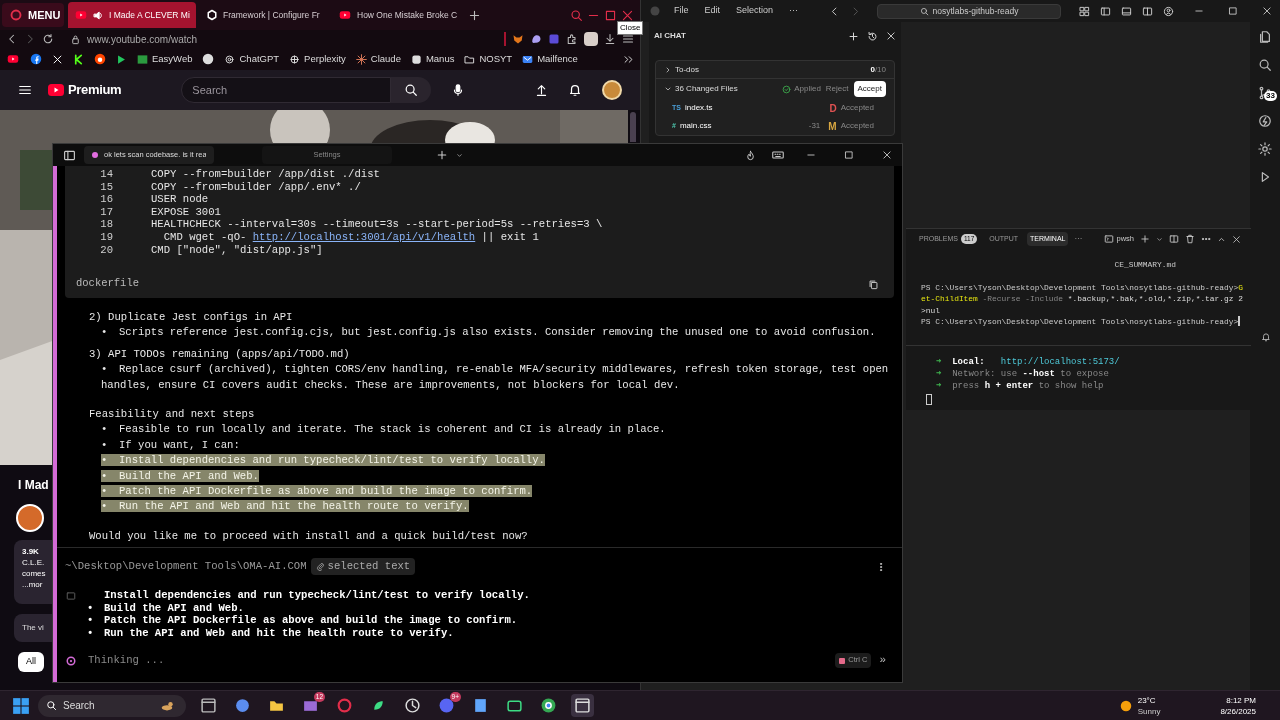  I want to click on video-title: I Mad, so click(34, 485).